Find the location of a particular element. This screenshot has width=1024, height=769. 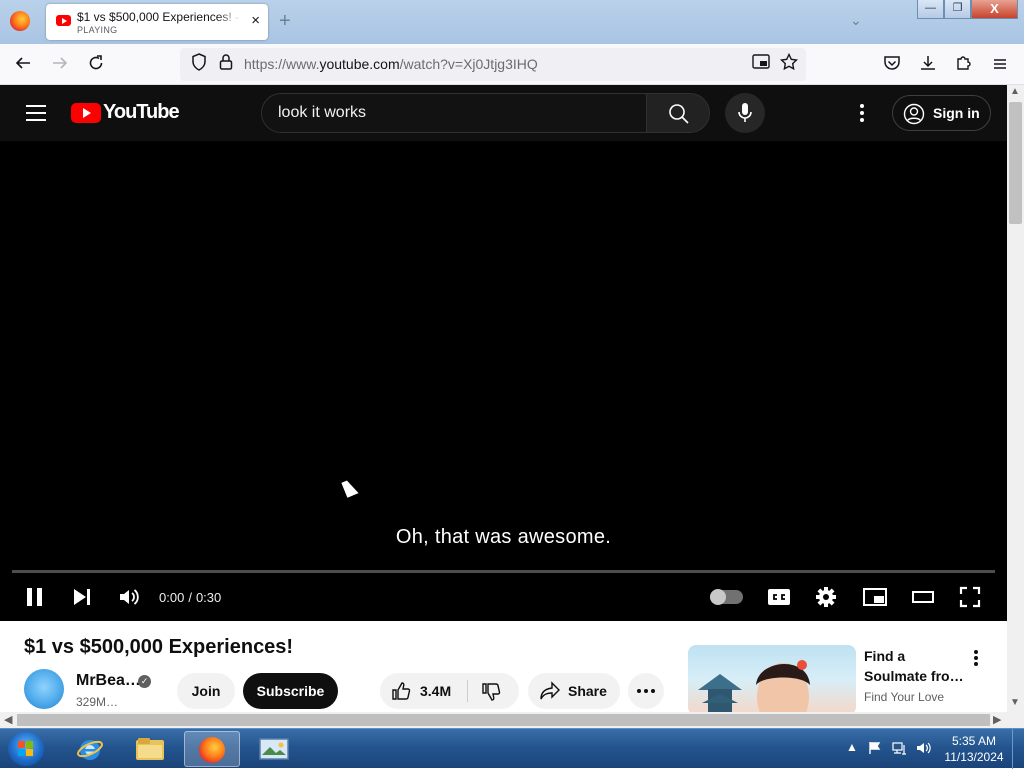

volume-icon is located at coordinates (129, 597).